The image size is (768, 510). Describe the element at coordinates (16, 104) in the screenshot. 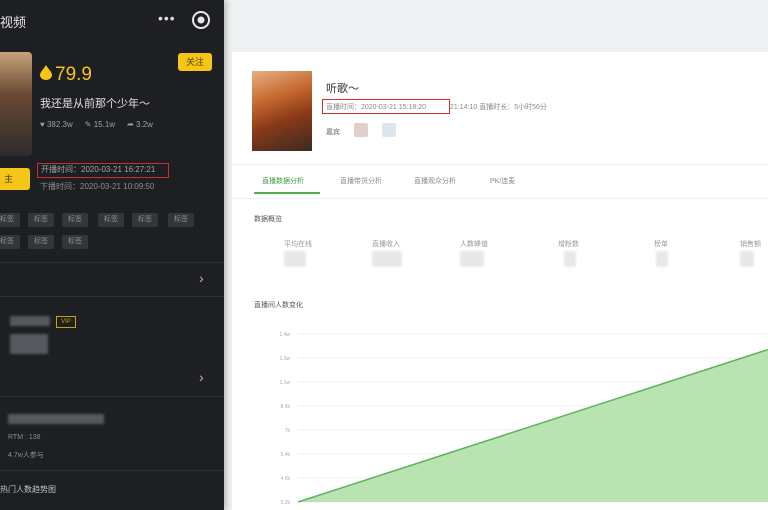

I see `anchor-avatar` at that location.